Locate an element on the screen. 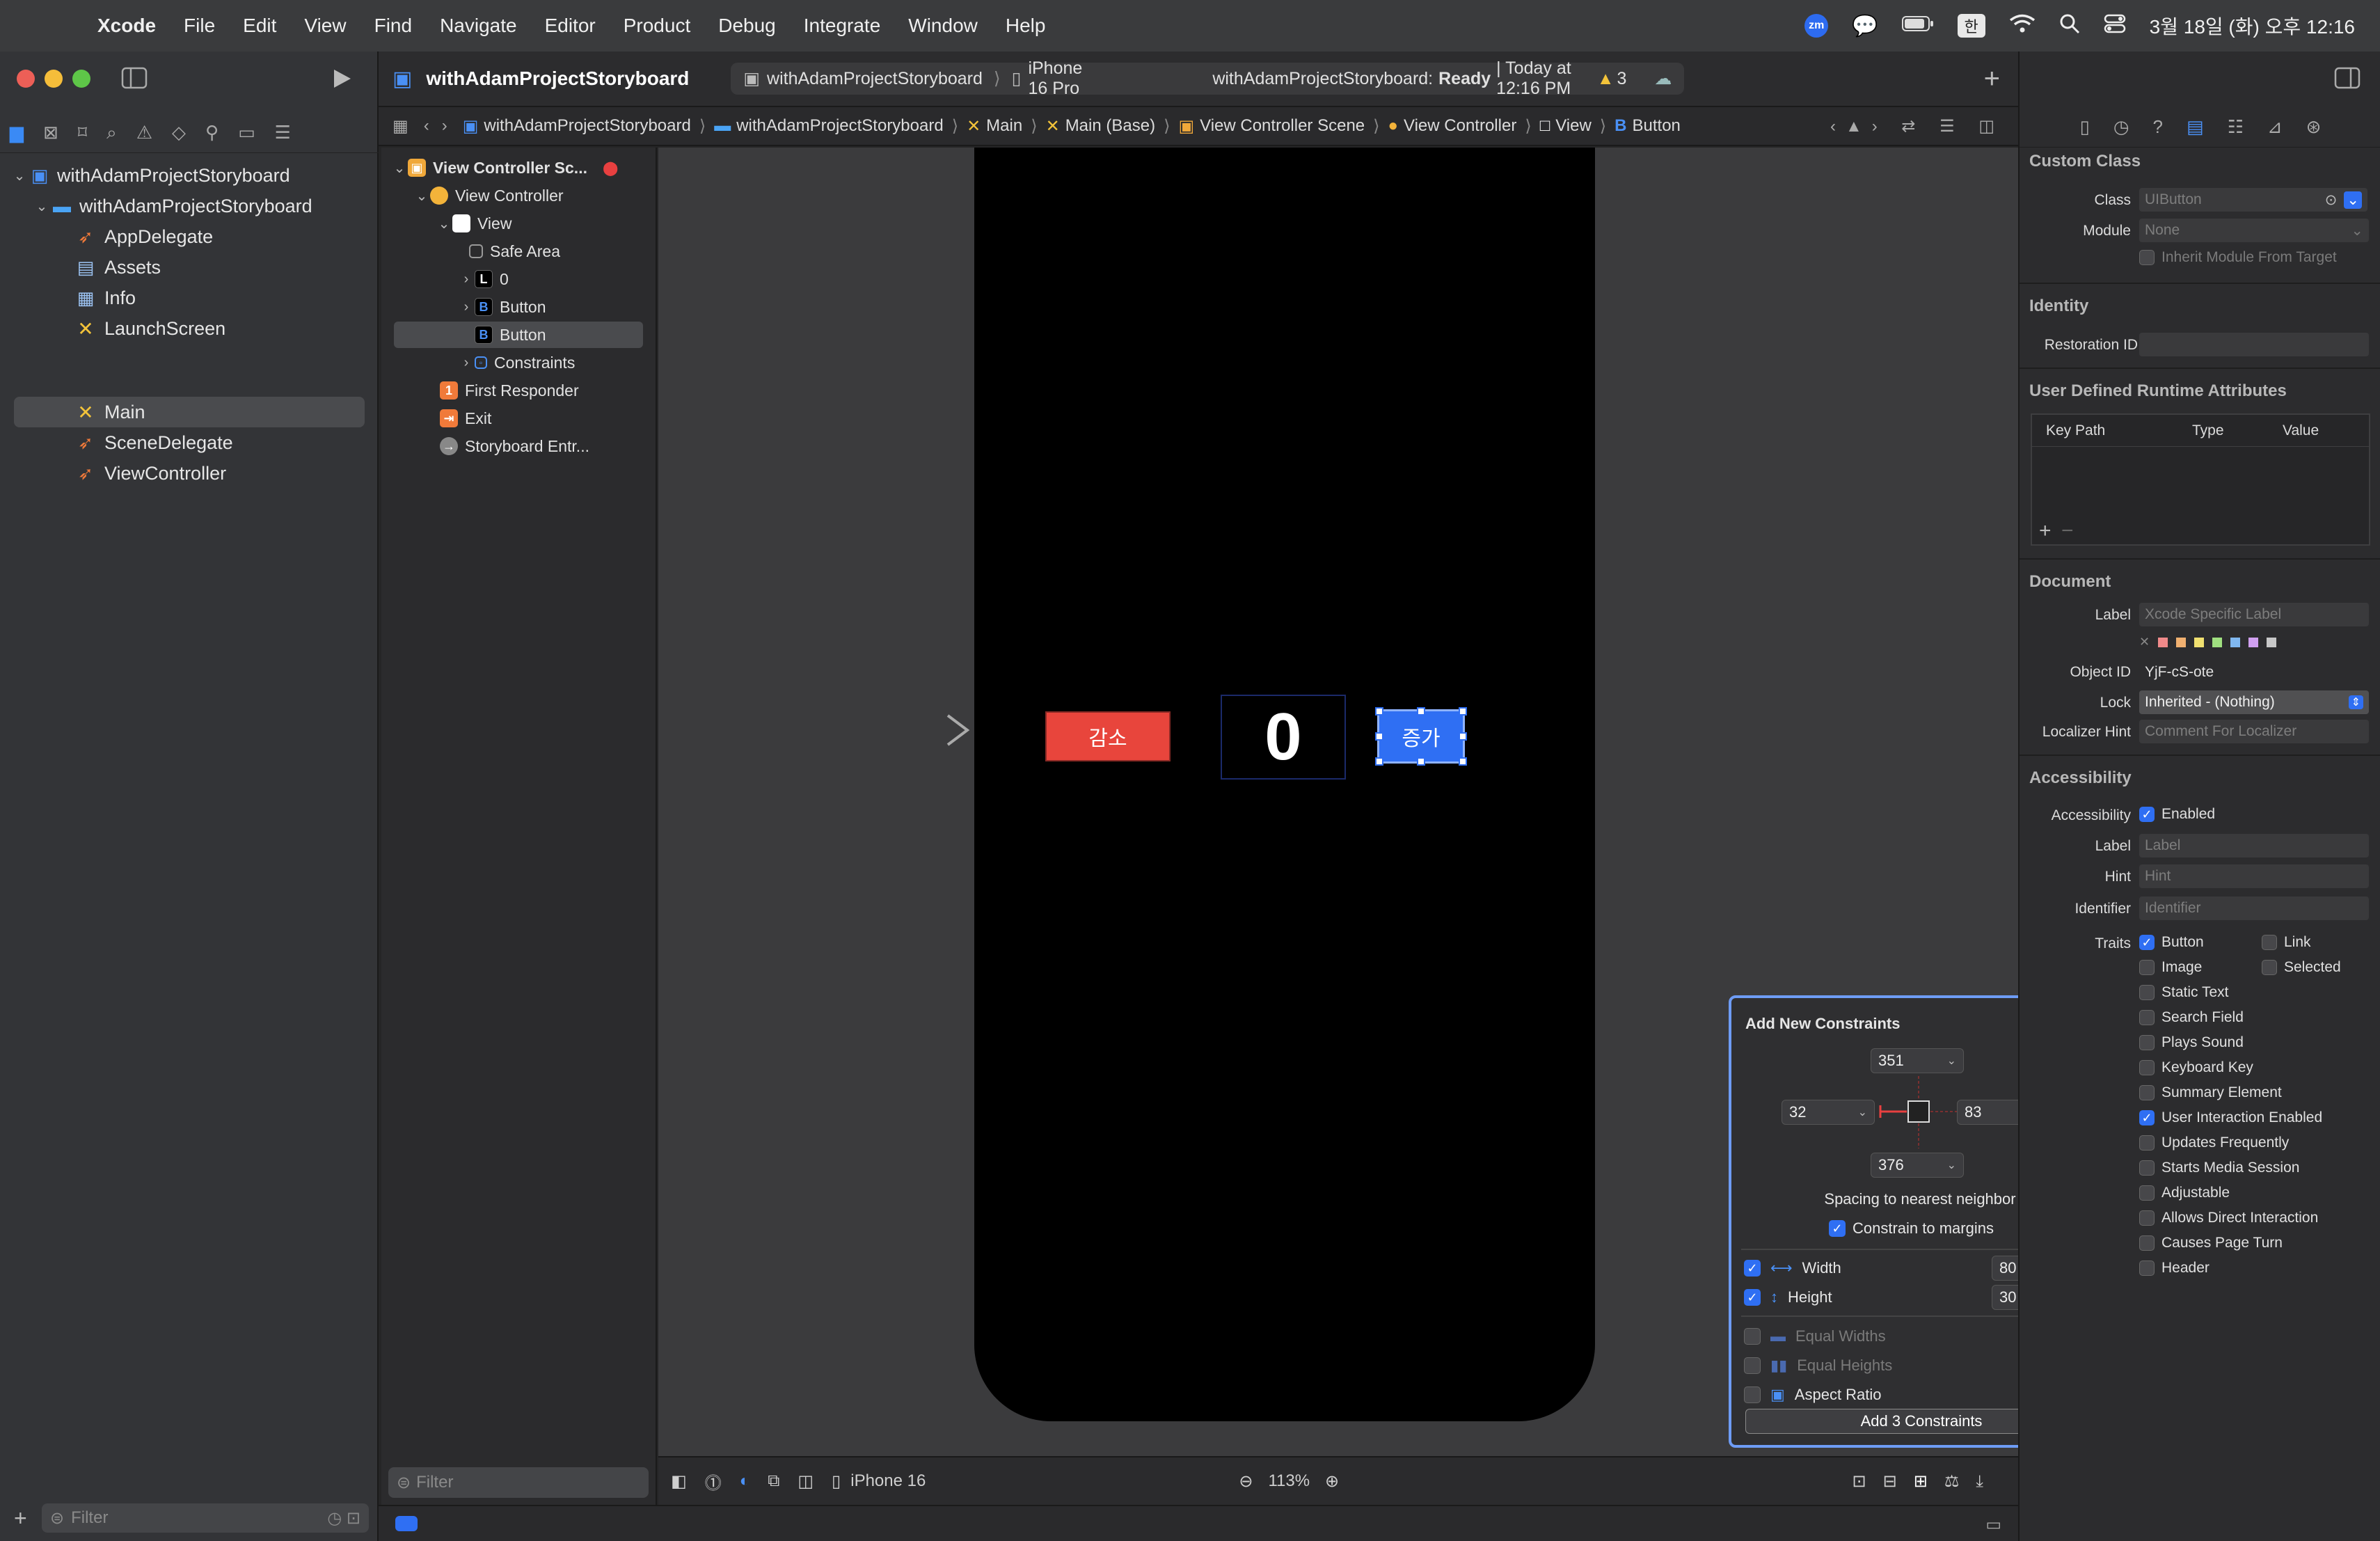 The image size is (2380, 1541). acc-label-field: Label is located at coordinates (2254, 846).